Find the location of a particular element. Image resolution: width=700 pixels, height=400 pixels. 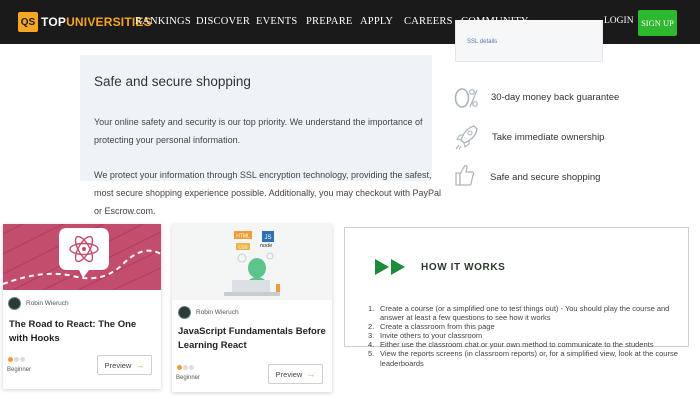

double-play-icon is located at coordinates (391, 269).